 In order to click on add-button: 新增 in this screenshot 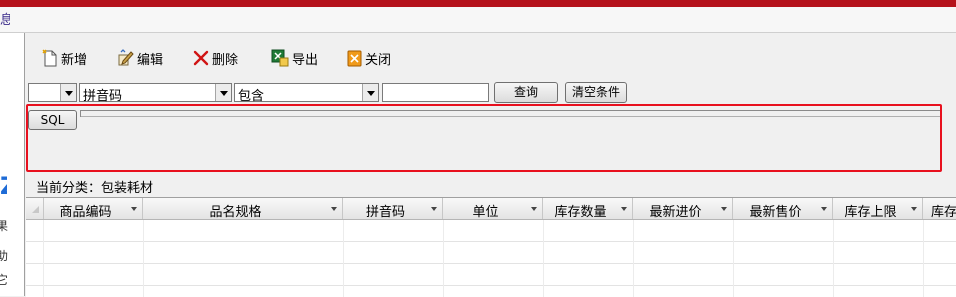, I will do `click(64, 58)`.